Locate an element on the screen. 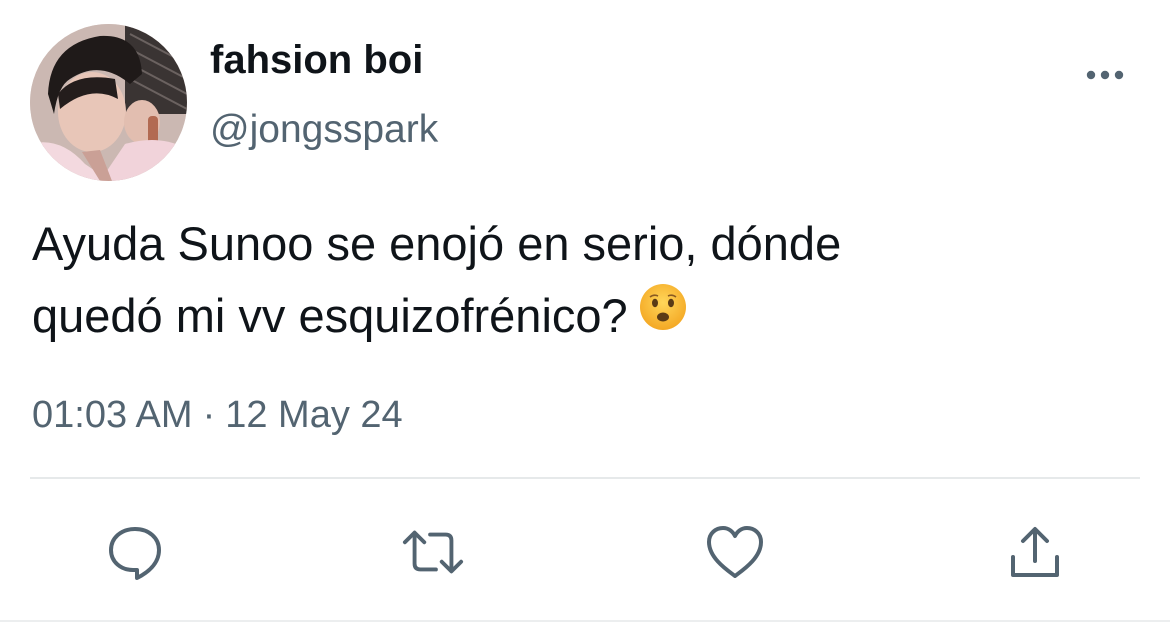 This screenshot has width=1170, height=642. like-button is located at coordinates (735, 552).